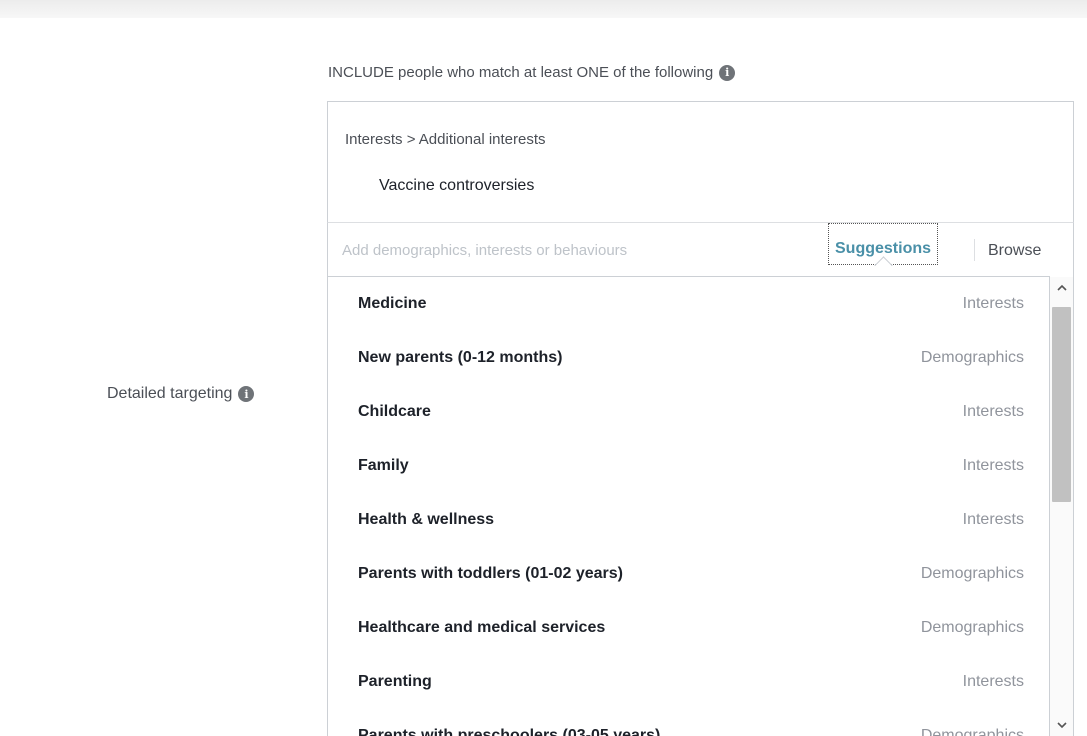 The width and height of the screenshot is (1087, 736). Describe the element at coordinates (543, 9) in the screenshot. I see `top-band` at that location.